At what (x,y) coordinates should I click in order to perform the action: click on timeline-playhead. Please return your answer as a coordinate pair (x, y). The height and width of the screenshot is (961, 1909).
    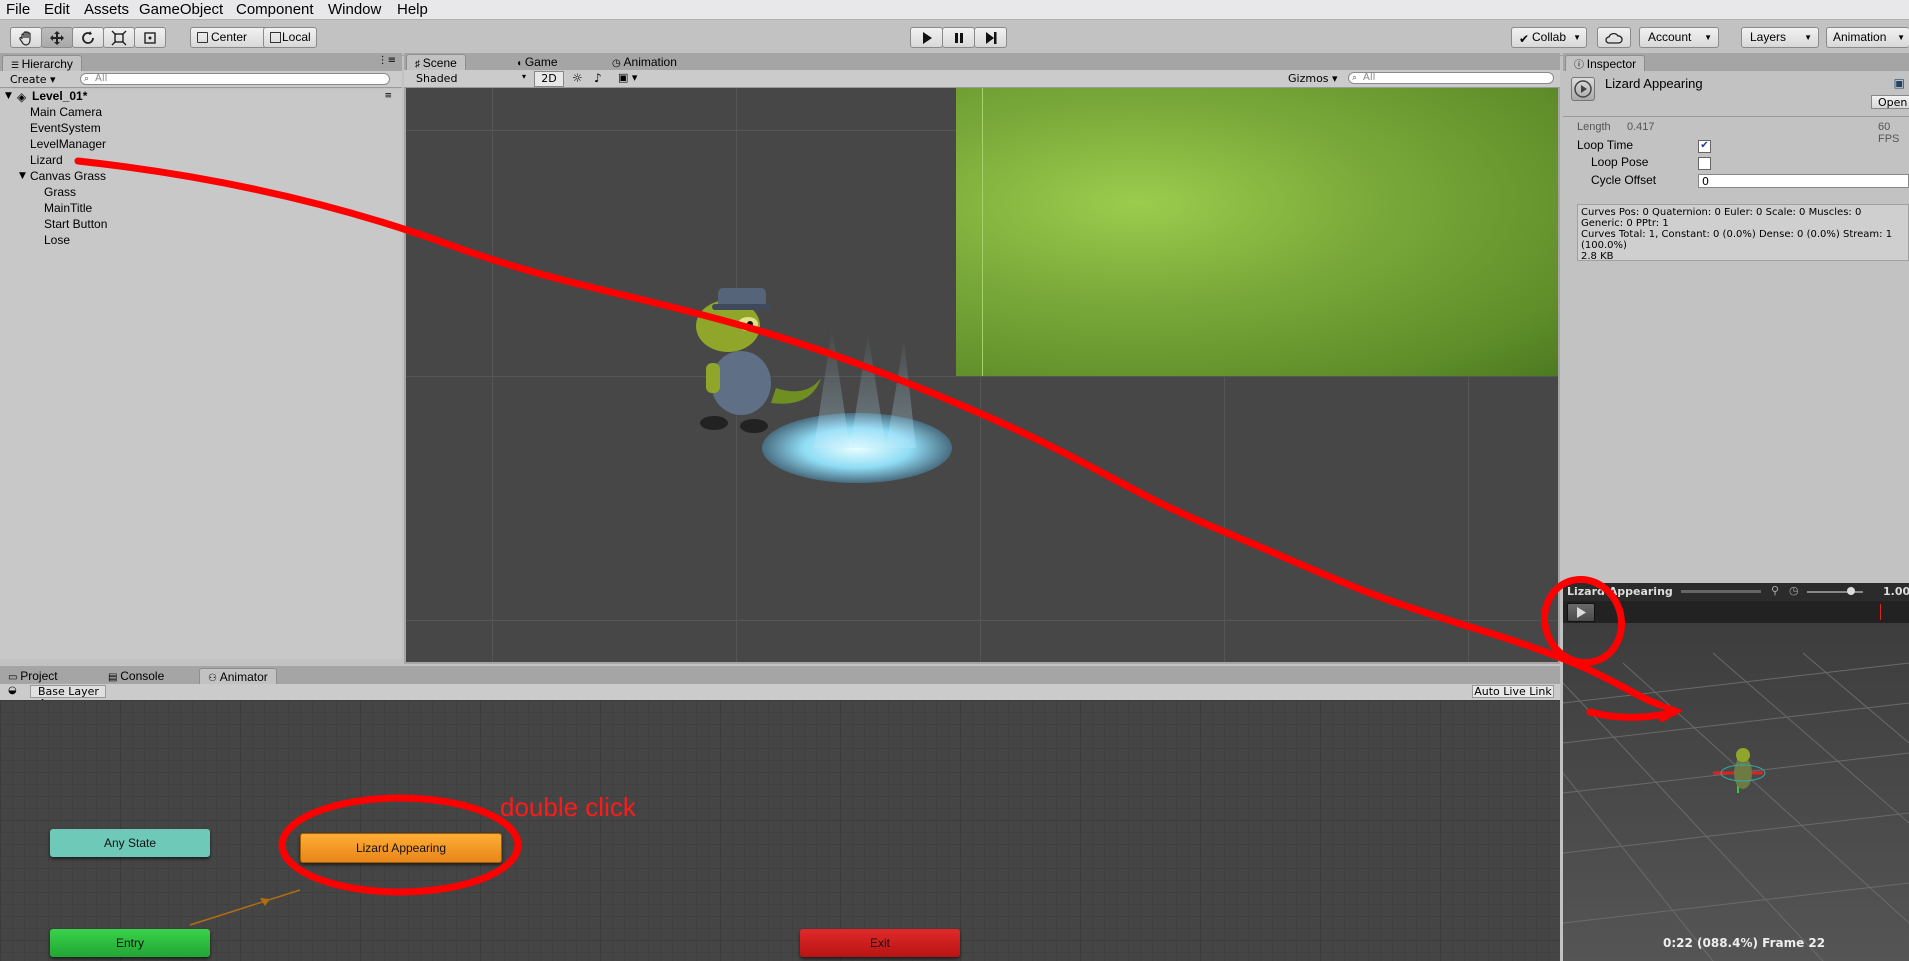
    Looking at the image, I should click on (1880, 612).